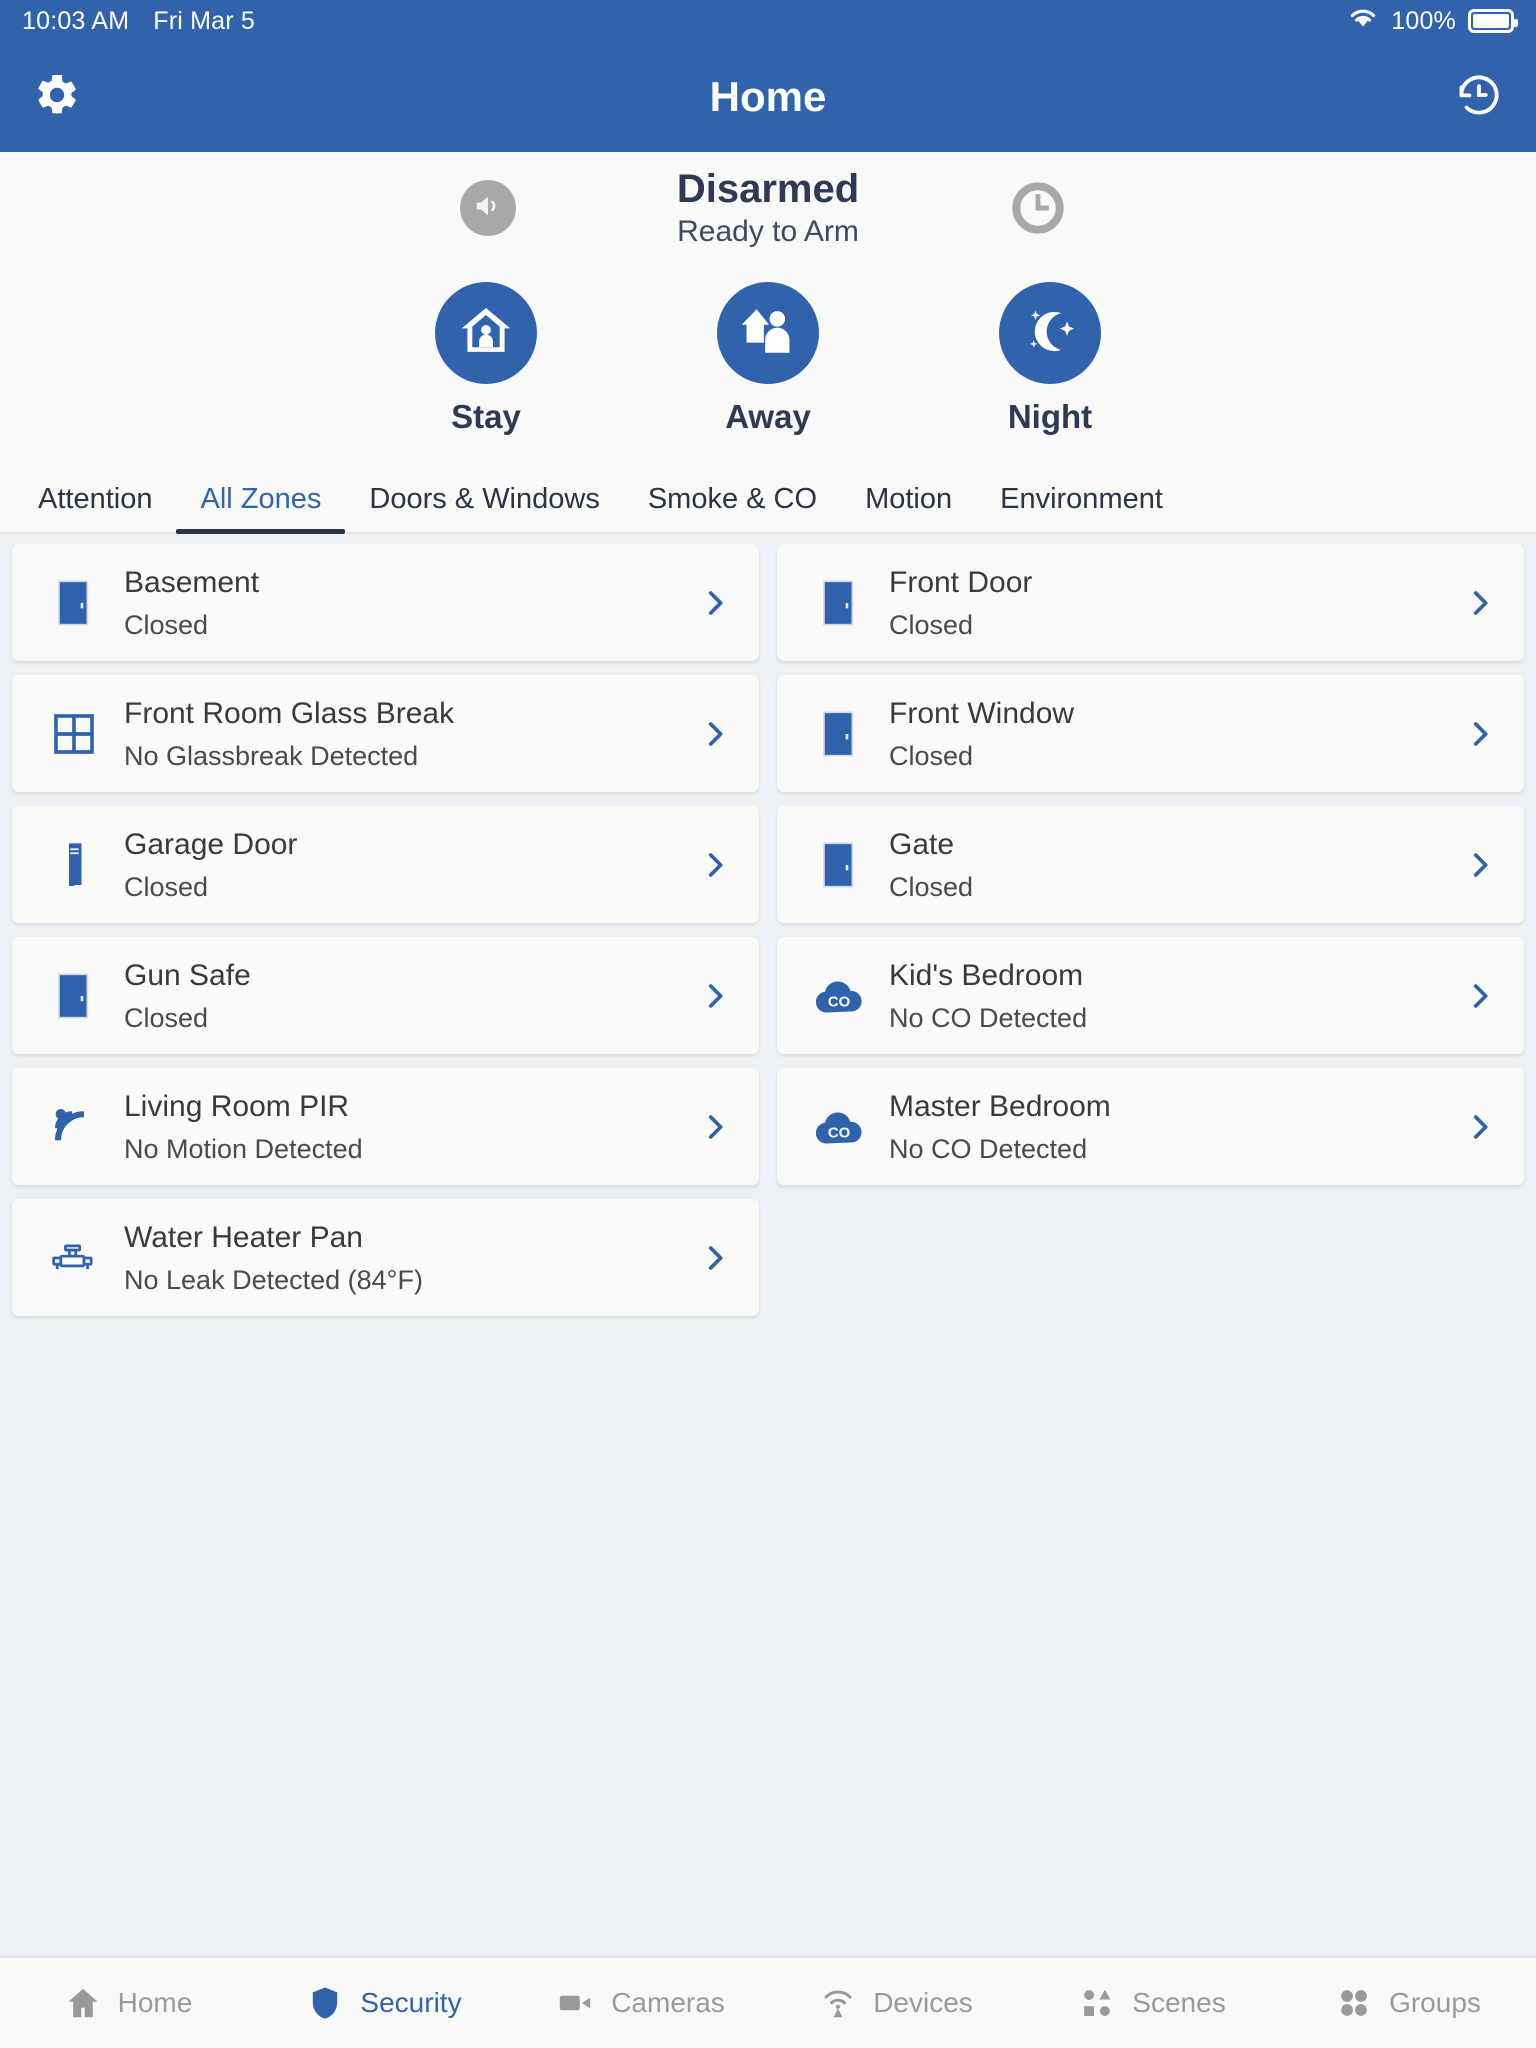 Image resolution: width=1536 pixels, height=2048 pixels. Describe the element at coordinates (1081, 507) in the screenshot. I see `tab-environment: Environment` at that location.